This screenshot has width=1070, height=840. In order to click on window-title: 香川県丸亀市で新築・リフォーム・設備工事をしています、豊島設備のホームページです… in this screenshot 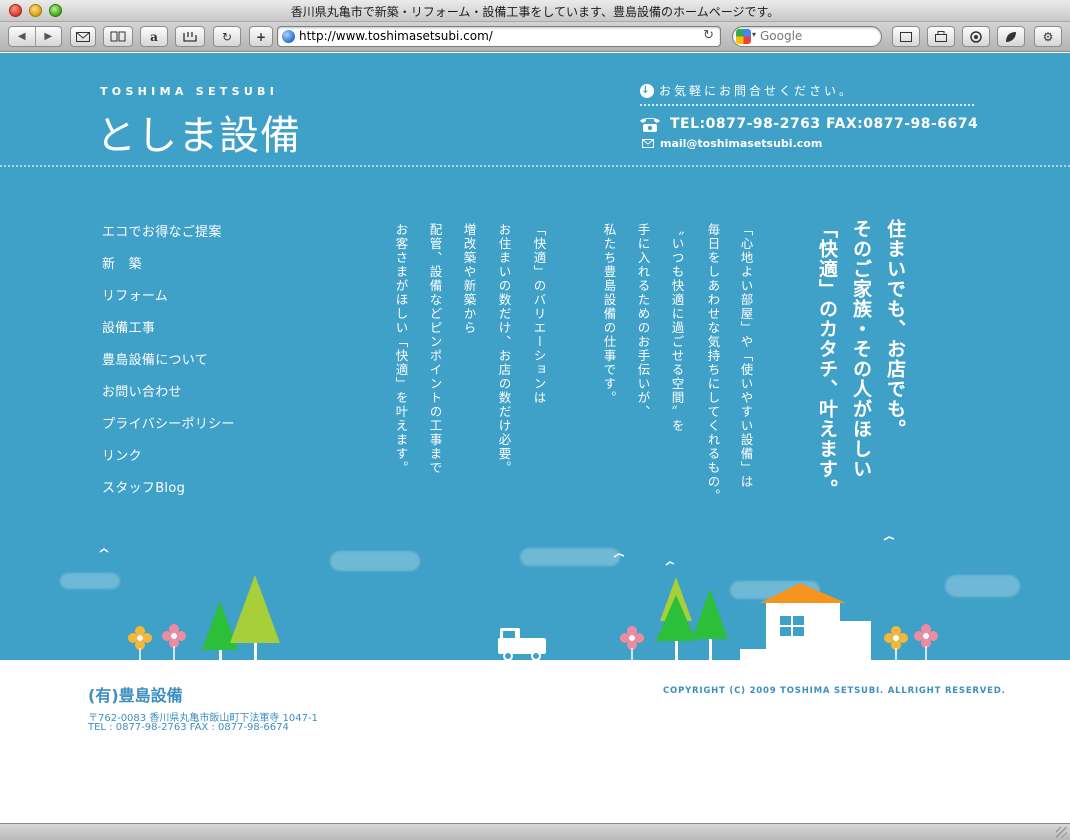, I will do `click(535, 12)`.